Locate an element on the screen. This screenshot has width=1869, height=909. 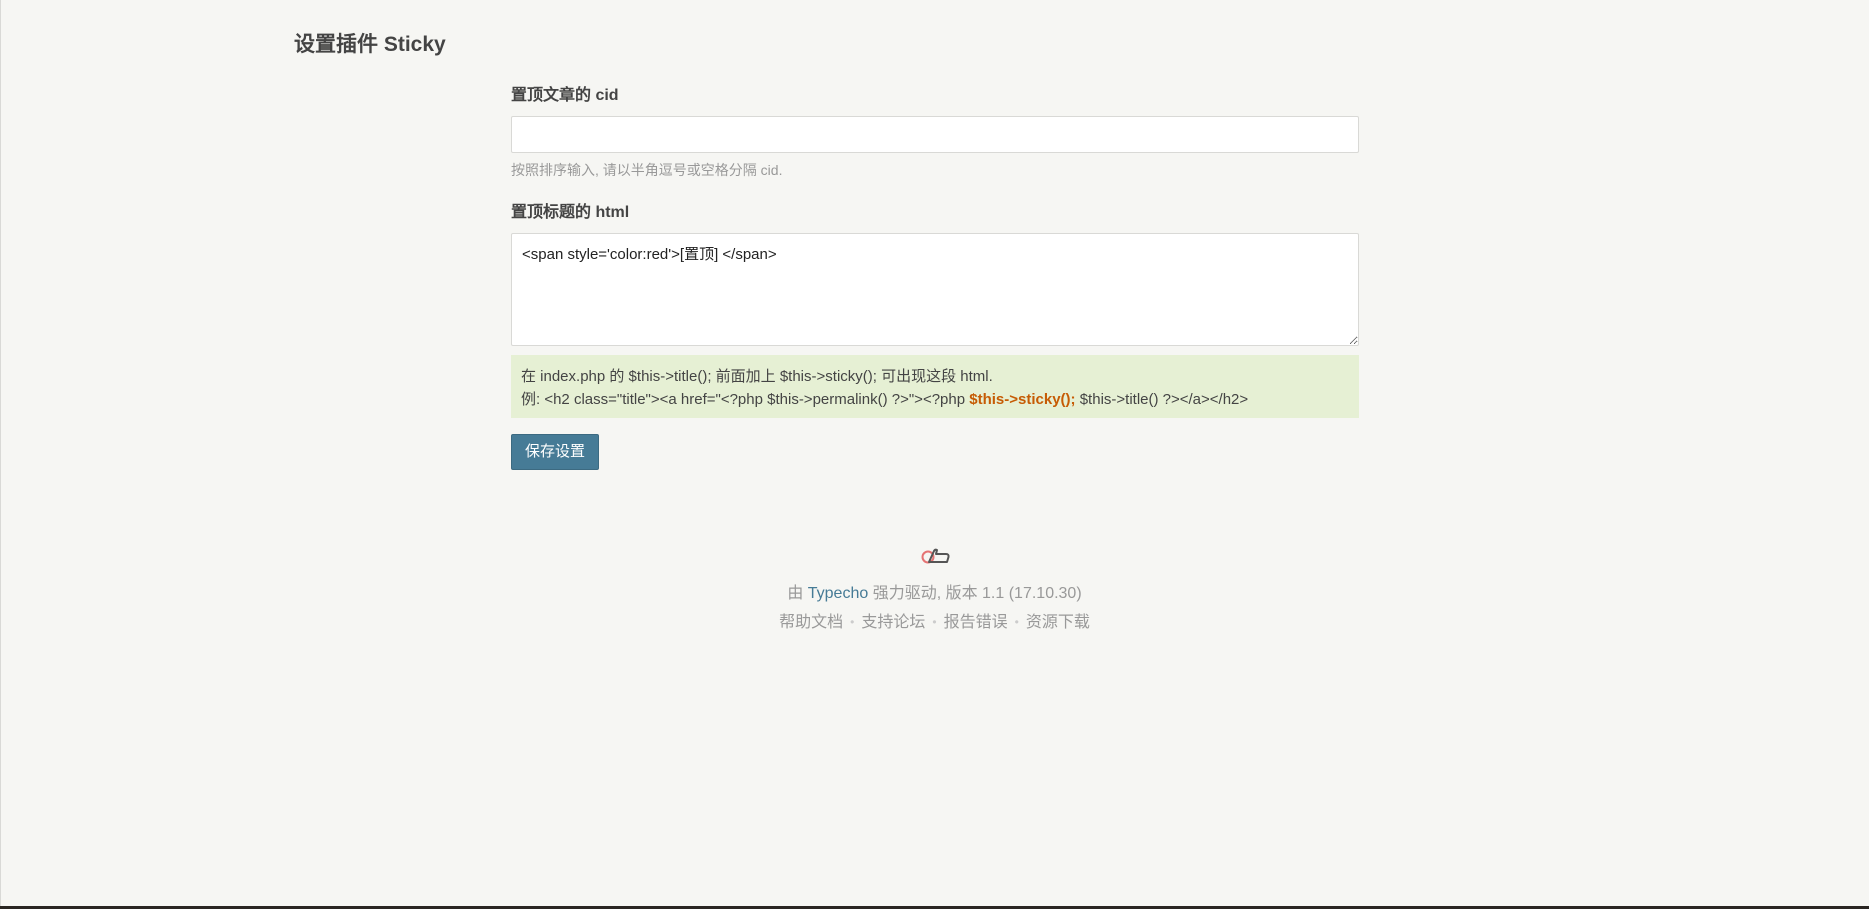
html-textarea: <span style='color:red'>[置顶] </span> is located at coordinates (935, 289).